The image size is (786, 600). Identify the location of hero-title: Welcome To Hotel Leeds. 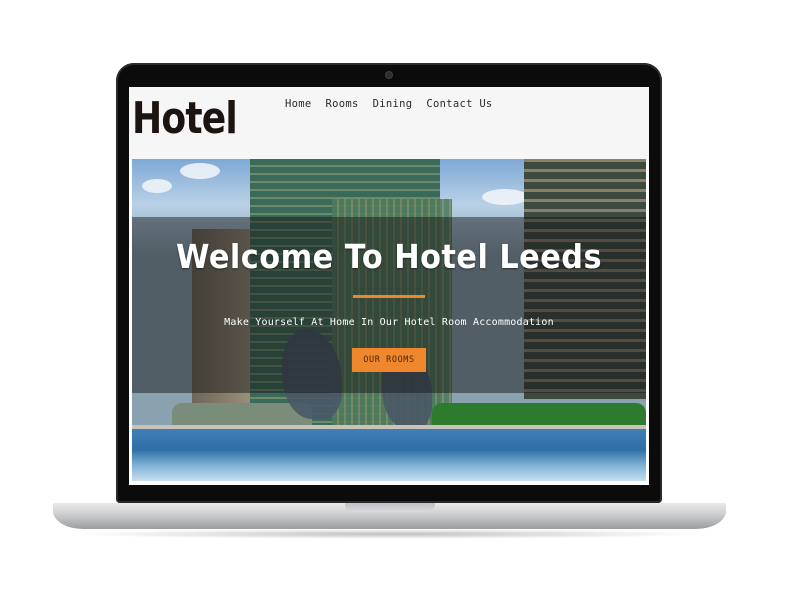
(389, 256).